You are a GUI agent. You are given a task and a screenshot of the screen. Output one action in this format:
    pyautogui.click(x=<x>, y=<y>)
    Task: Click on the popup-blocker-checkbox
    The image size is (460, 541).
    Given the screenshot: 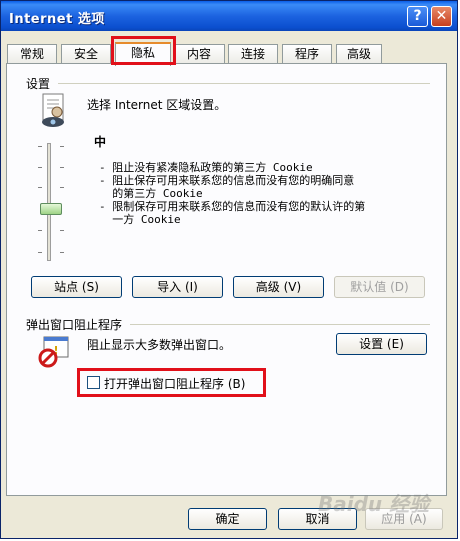 What is the action you would take?
    pyautogui.click(x=93, y=382)
    